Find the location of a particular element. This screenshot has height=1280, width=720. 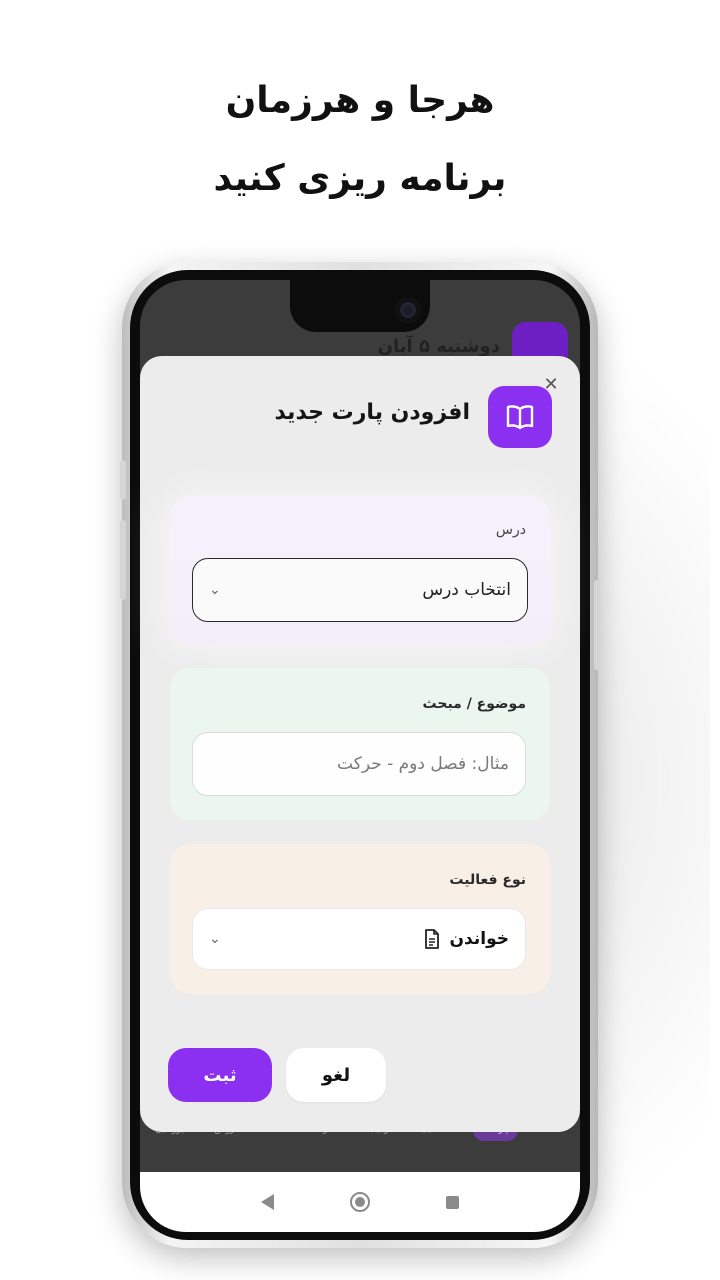

topic-label: موضوع / مبحث is located at coordinates (474, 704).